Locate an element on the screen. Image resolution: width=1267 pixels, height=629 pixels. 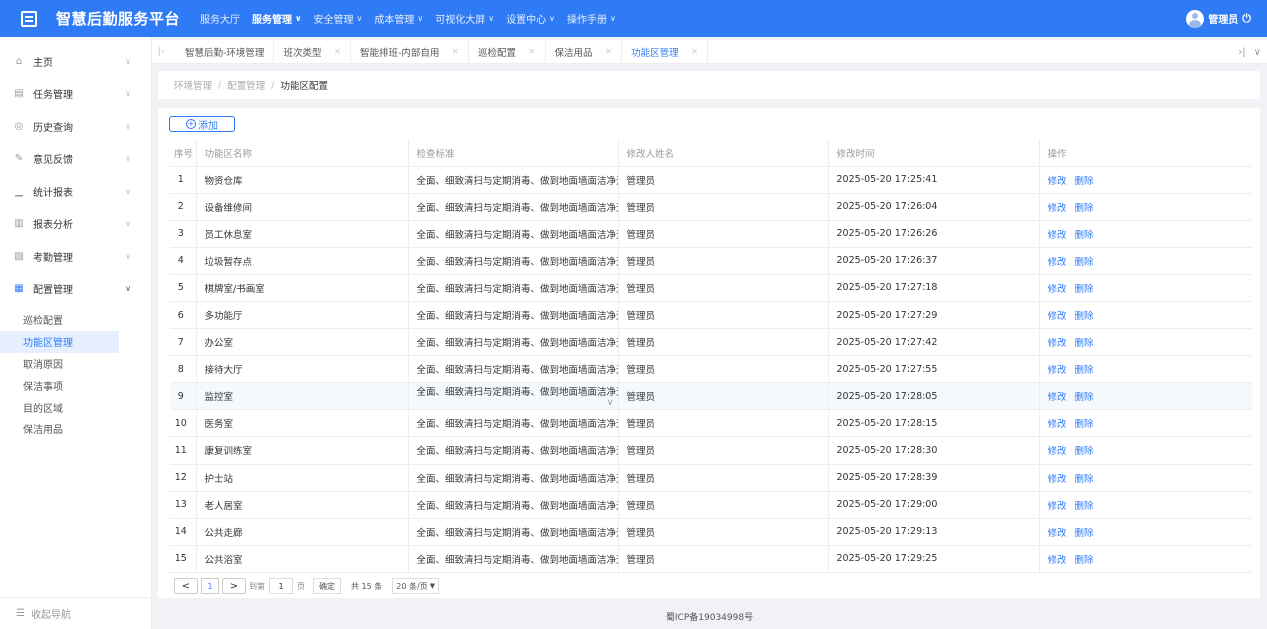
sidebar-sub-item: 巡检配置 is located at coordinates (59, 320).